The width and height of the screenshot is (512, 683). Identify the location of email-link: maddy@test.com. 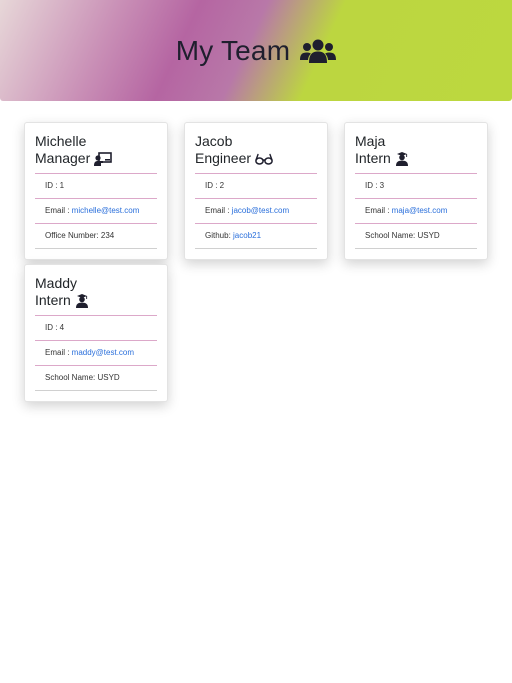
(103, 352).